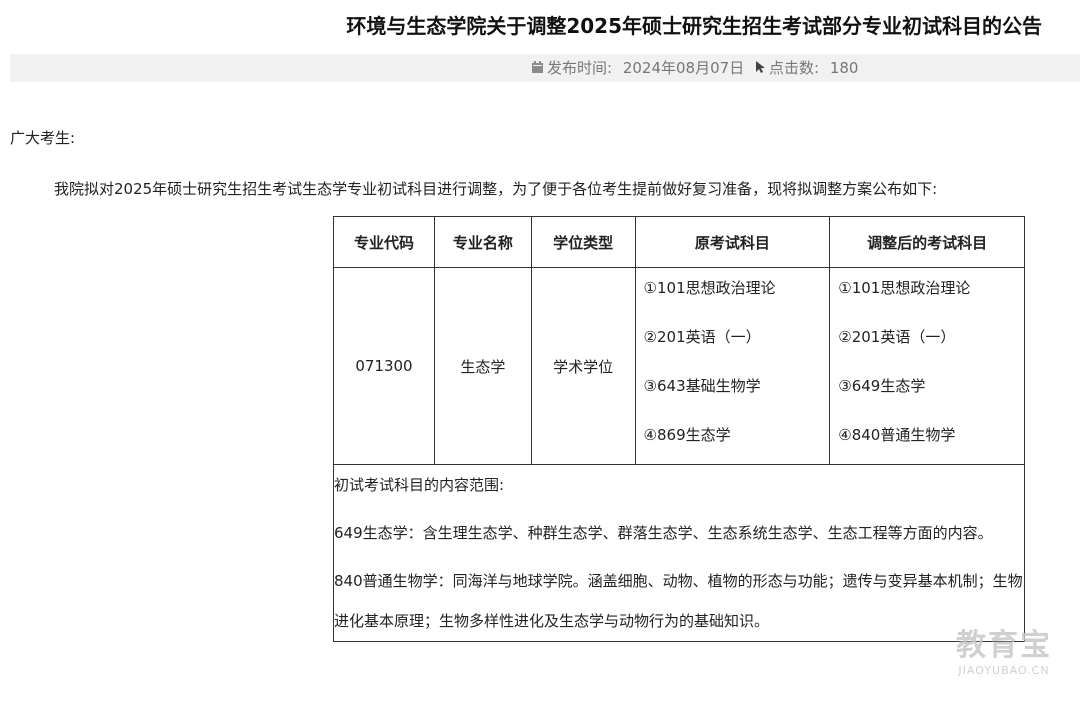 Image resolution: width=1080 pixels, height=702 pixels. I want to click on publish-date: 2024年08月07日, so click(683, 68).